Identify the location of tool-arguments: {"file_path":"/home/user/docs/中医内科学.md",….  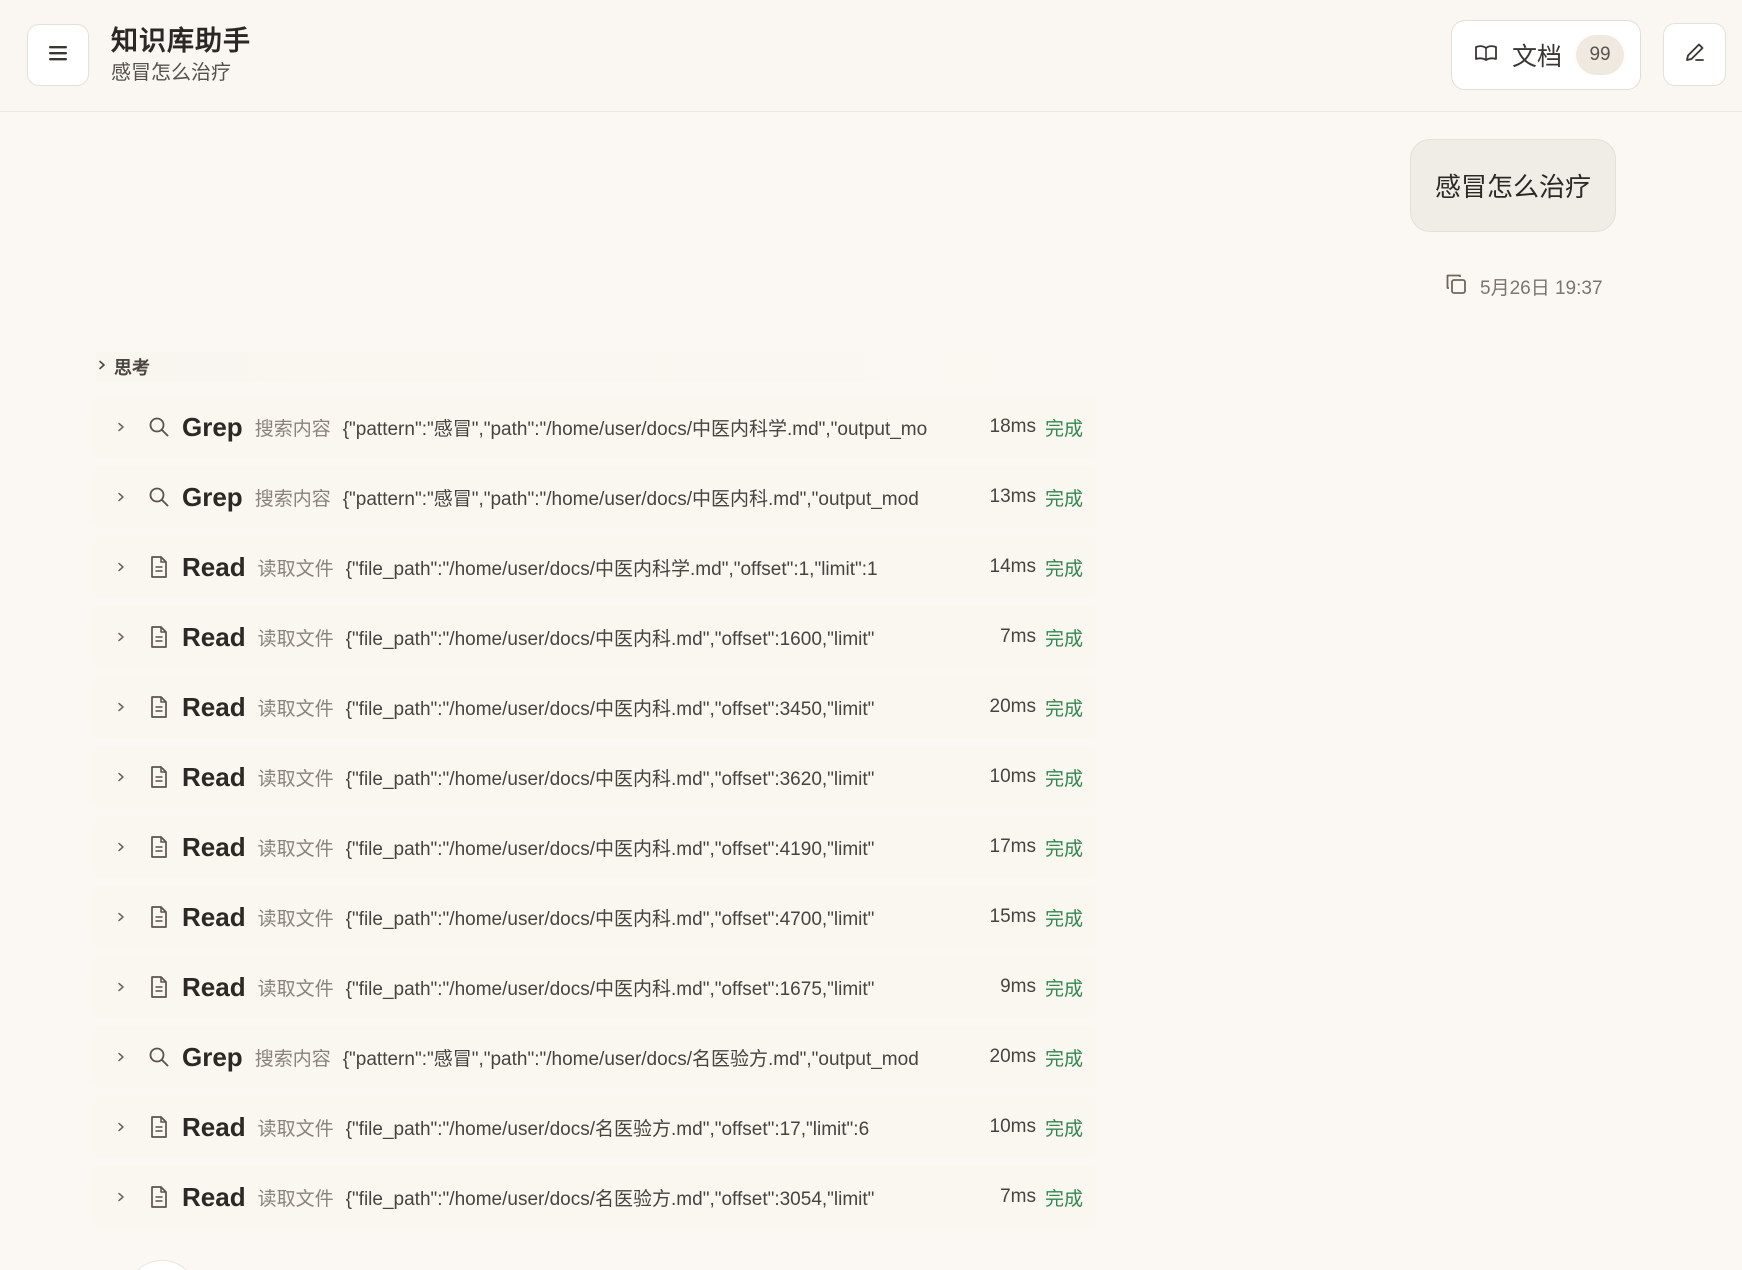
(611, 569).